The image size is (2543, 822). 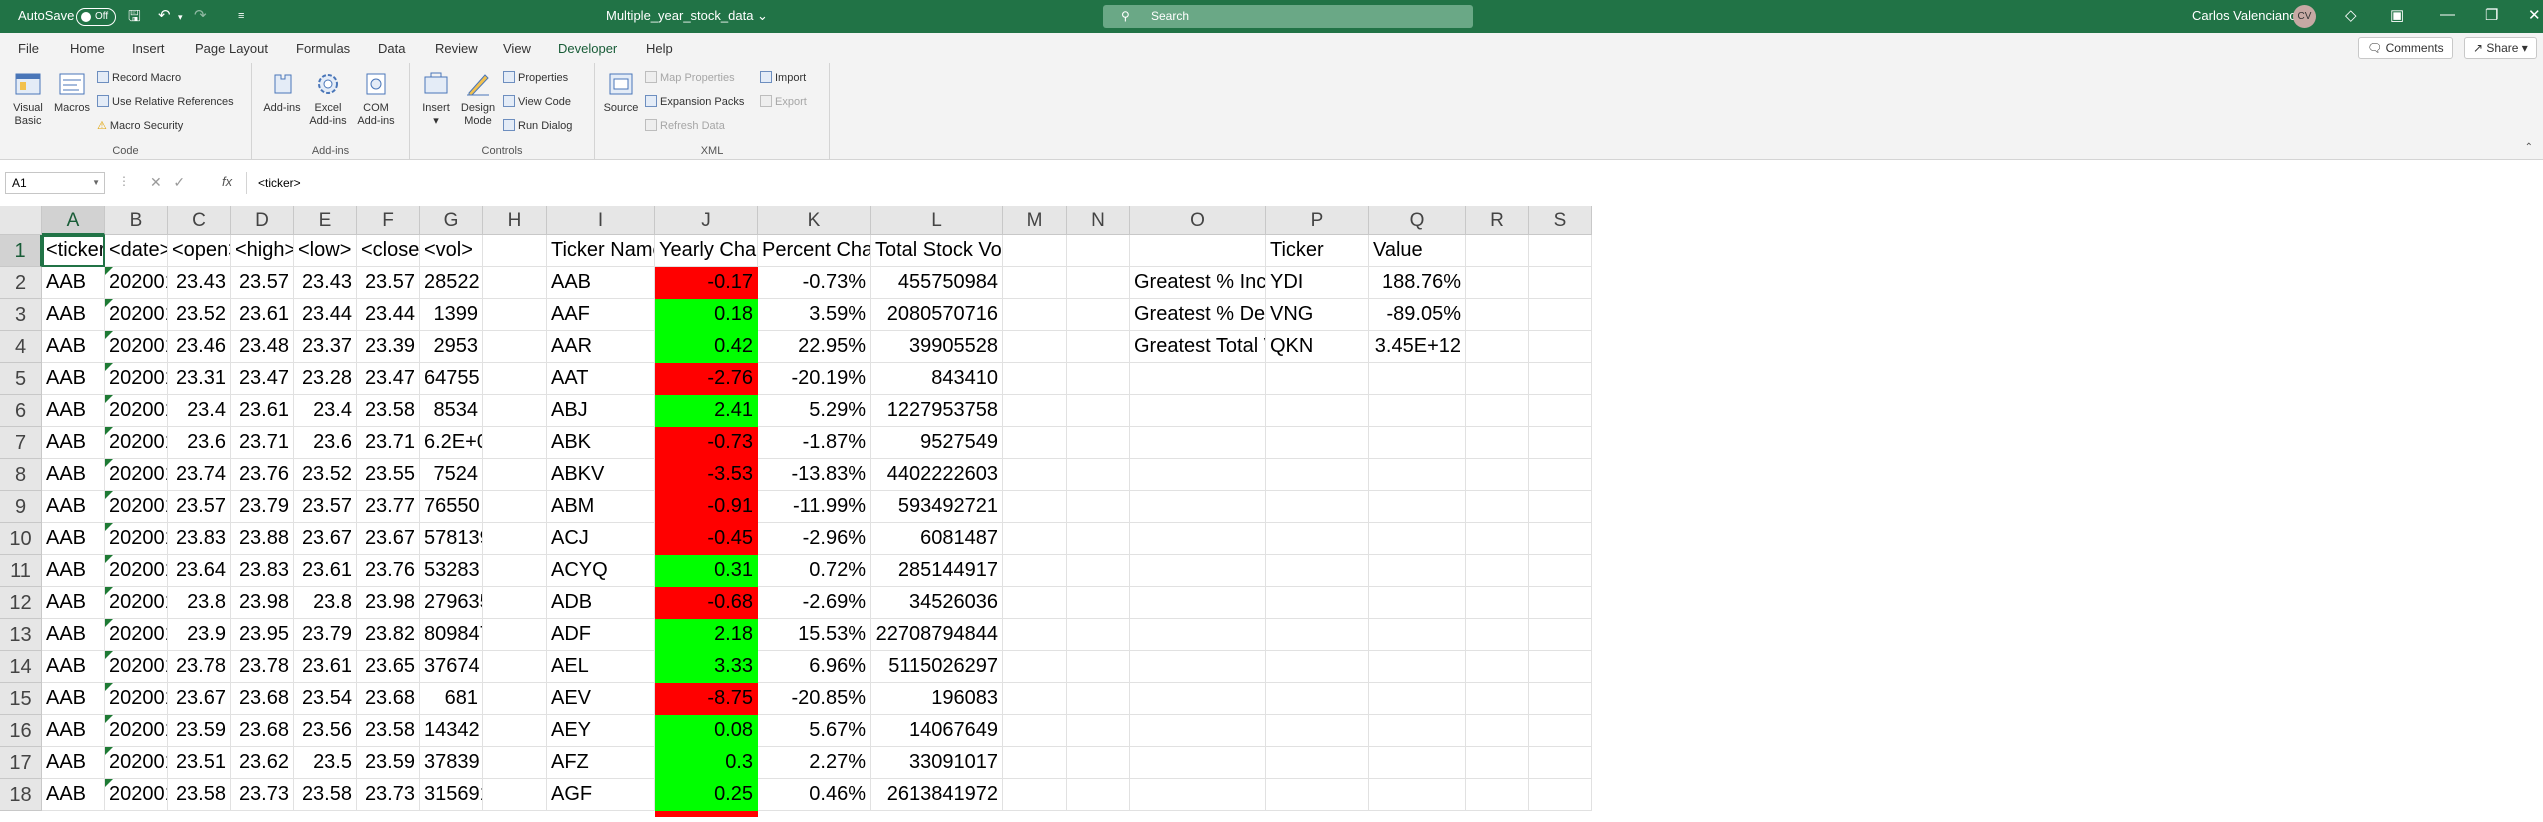 I want to click on row-header: 13, so click(x=21, y=635).